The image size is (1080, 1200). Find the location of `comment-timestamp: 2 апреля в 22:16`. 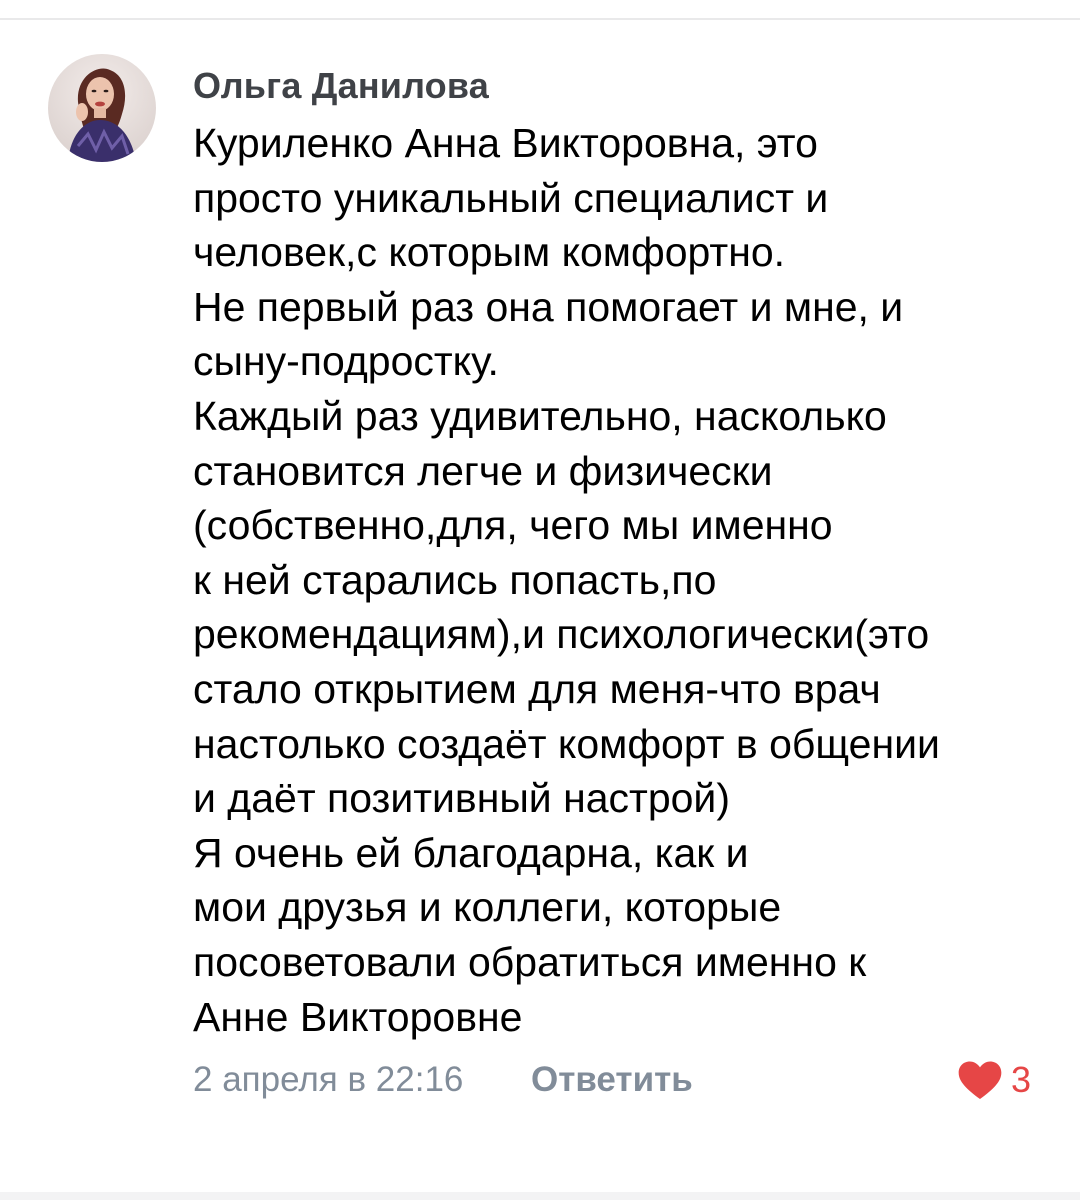

comment-timestamp: 2 апреля в 22:16 is located at coordinates (328, 1080).